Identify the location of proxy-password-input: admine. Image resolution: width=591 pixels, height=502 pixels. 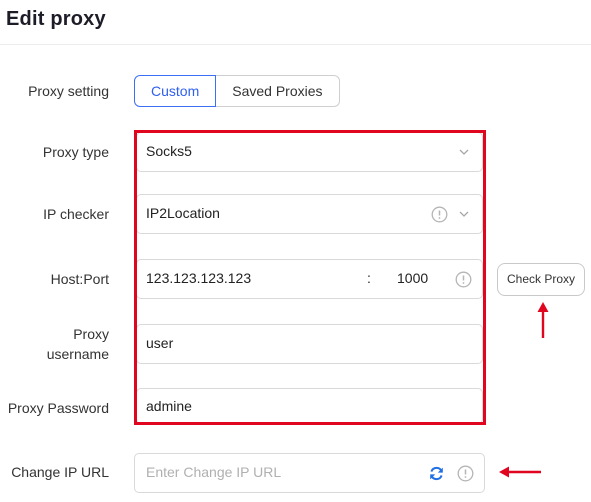
(309, 406).